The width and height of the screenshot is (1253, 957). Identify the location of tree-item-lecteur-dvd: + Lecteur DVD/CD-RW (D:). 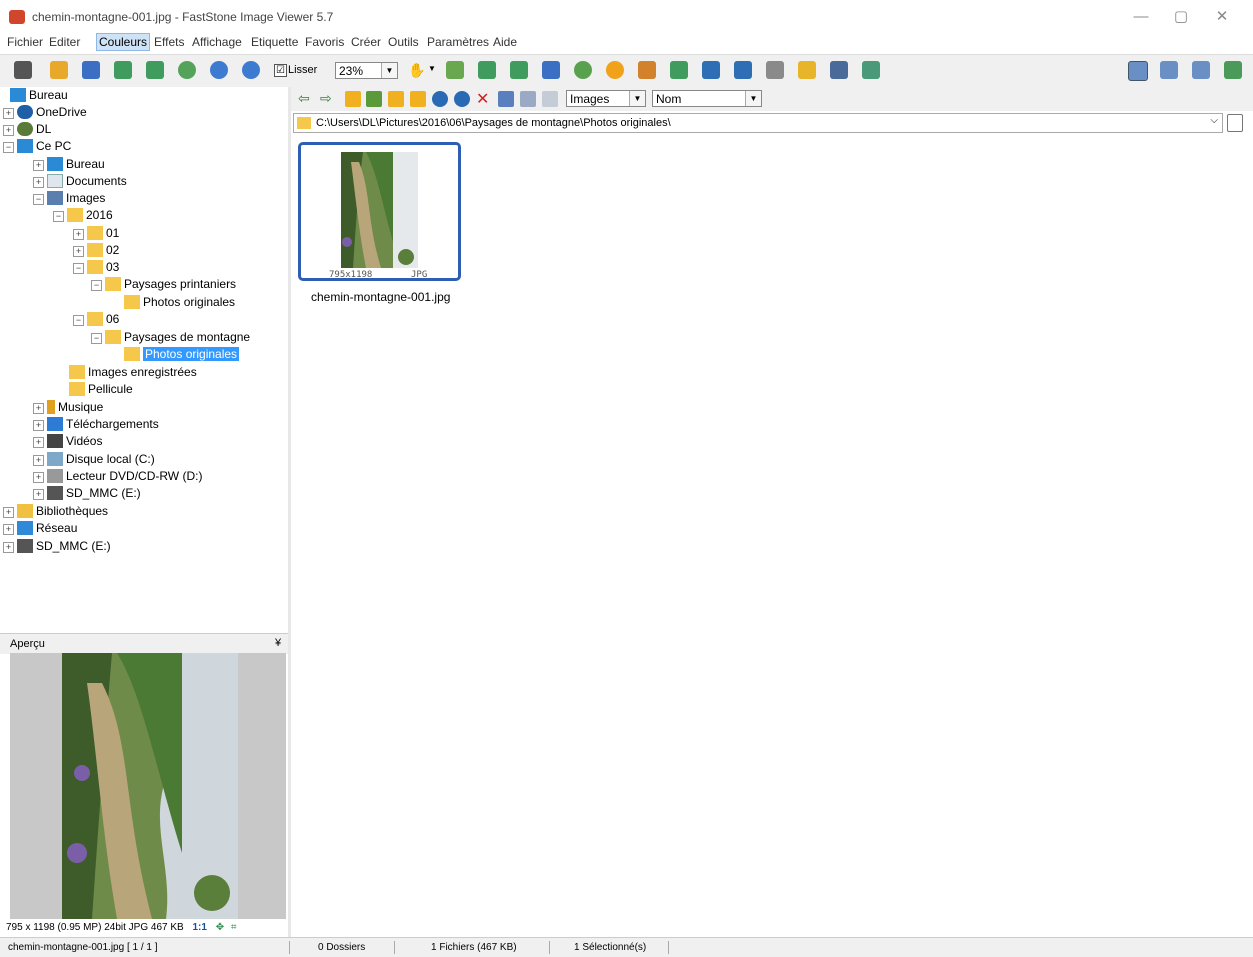
(117, 476).